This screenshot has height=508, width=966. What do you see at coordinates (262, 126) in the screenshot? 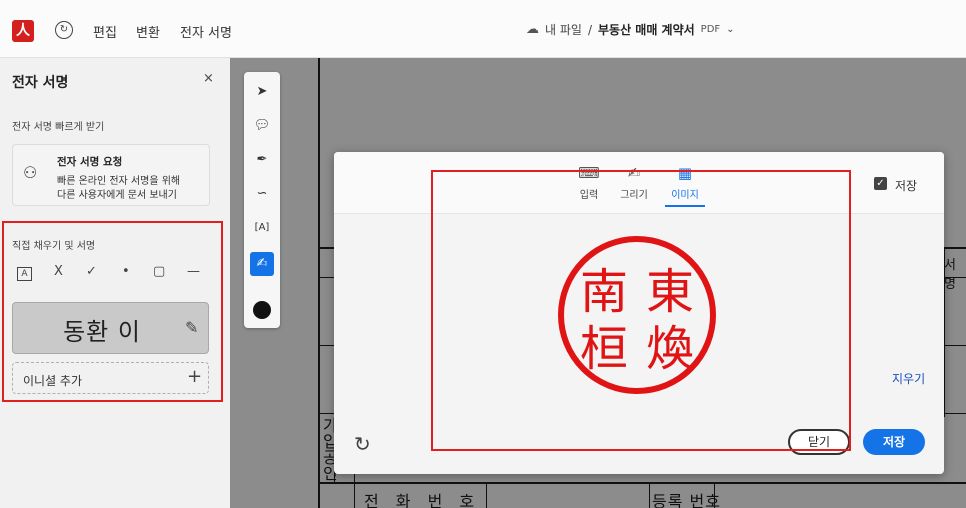
I see `comment-icon: 💬︎` at bounding box center [262, 126].